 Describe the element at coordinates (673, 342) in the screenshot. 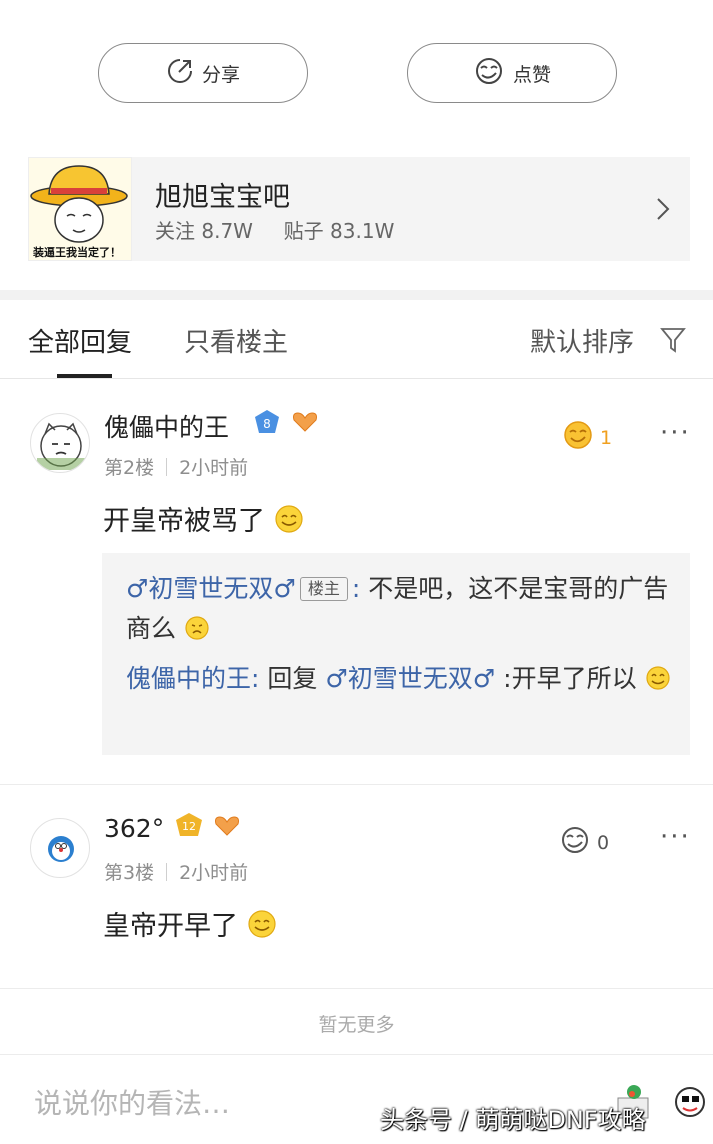

I see `filter-icon` at that location.